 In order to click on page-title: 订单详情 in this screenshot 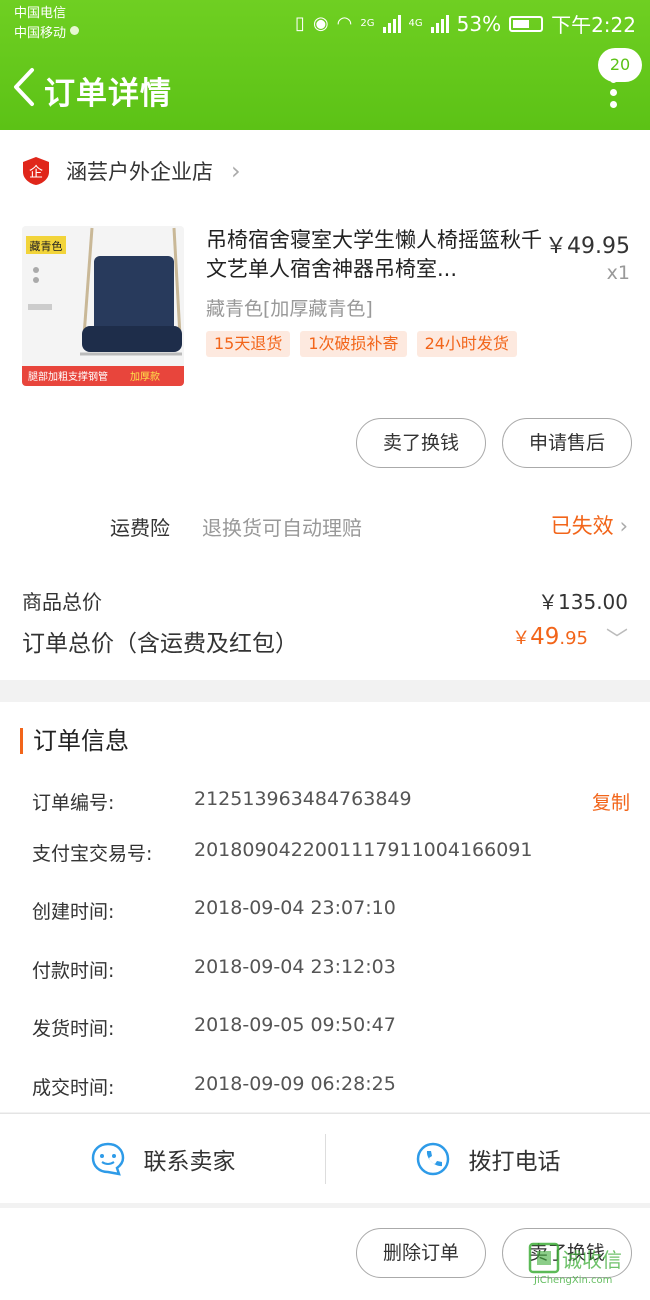, I will do `click(108, 94)`.